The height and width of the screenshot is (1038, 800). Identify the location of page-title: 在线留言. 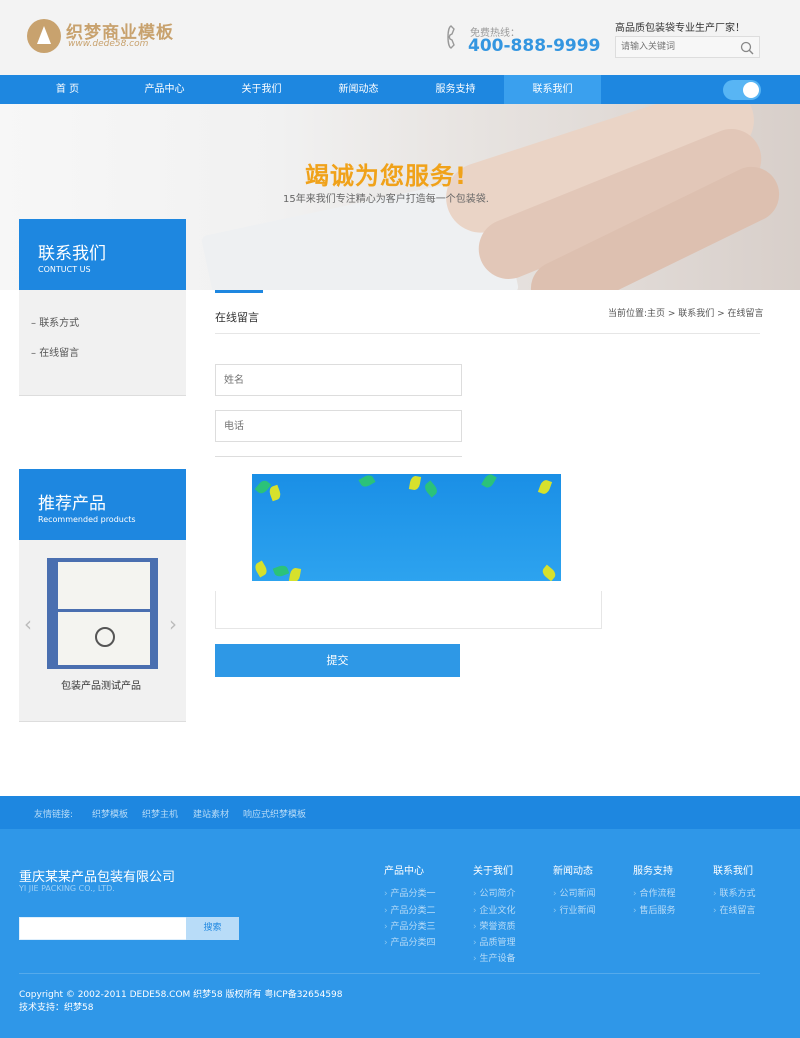
(237, 317).